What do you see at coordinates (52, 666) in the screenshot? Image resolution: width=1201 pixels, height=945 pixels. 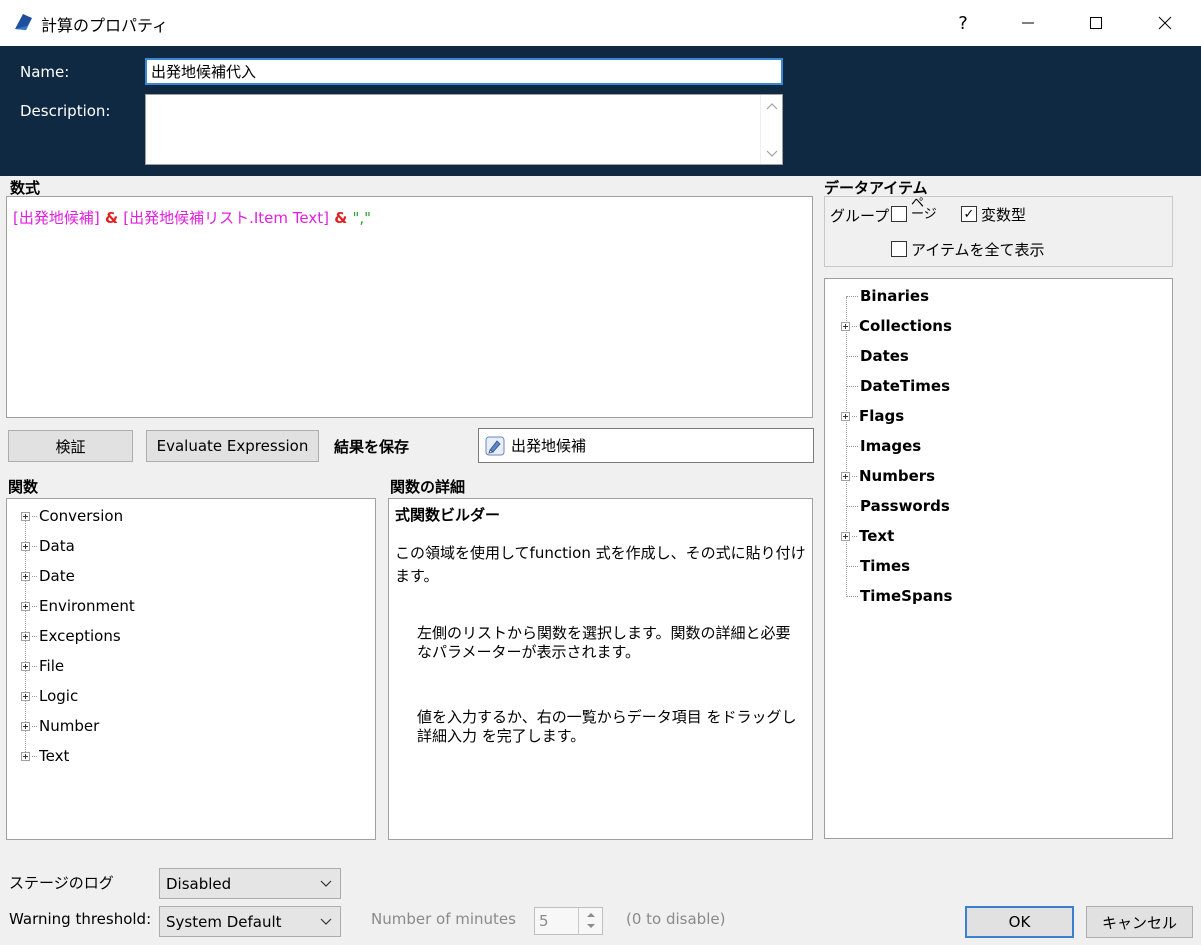 I see `function-group-label: File` at bounding box center [52, 666].